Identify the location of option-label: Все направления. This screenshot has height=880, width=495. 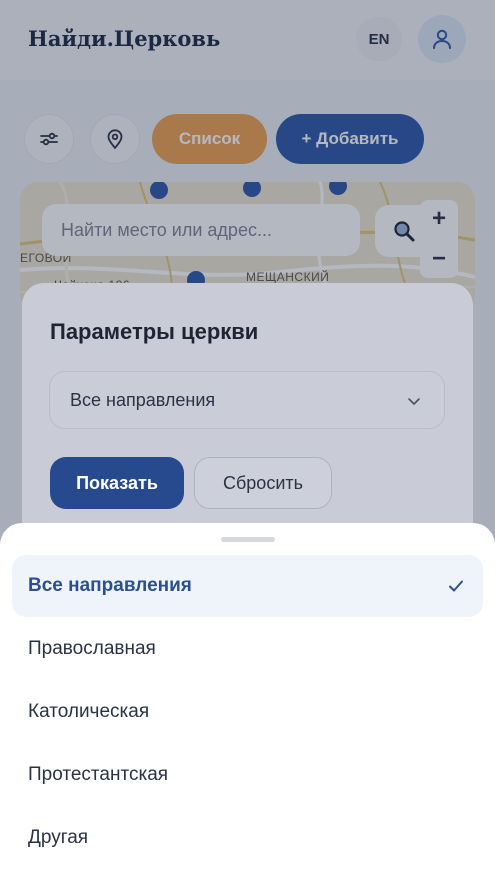
(110, 585).